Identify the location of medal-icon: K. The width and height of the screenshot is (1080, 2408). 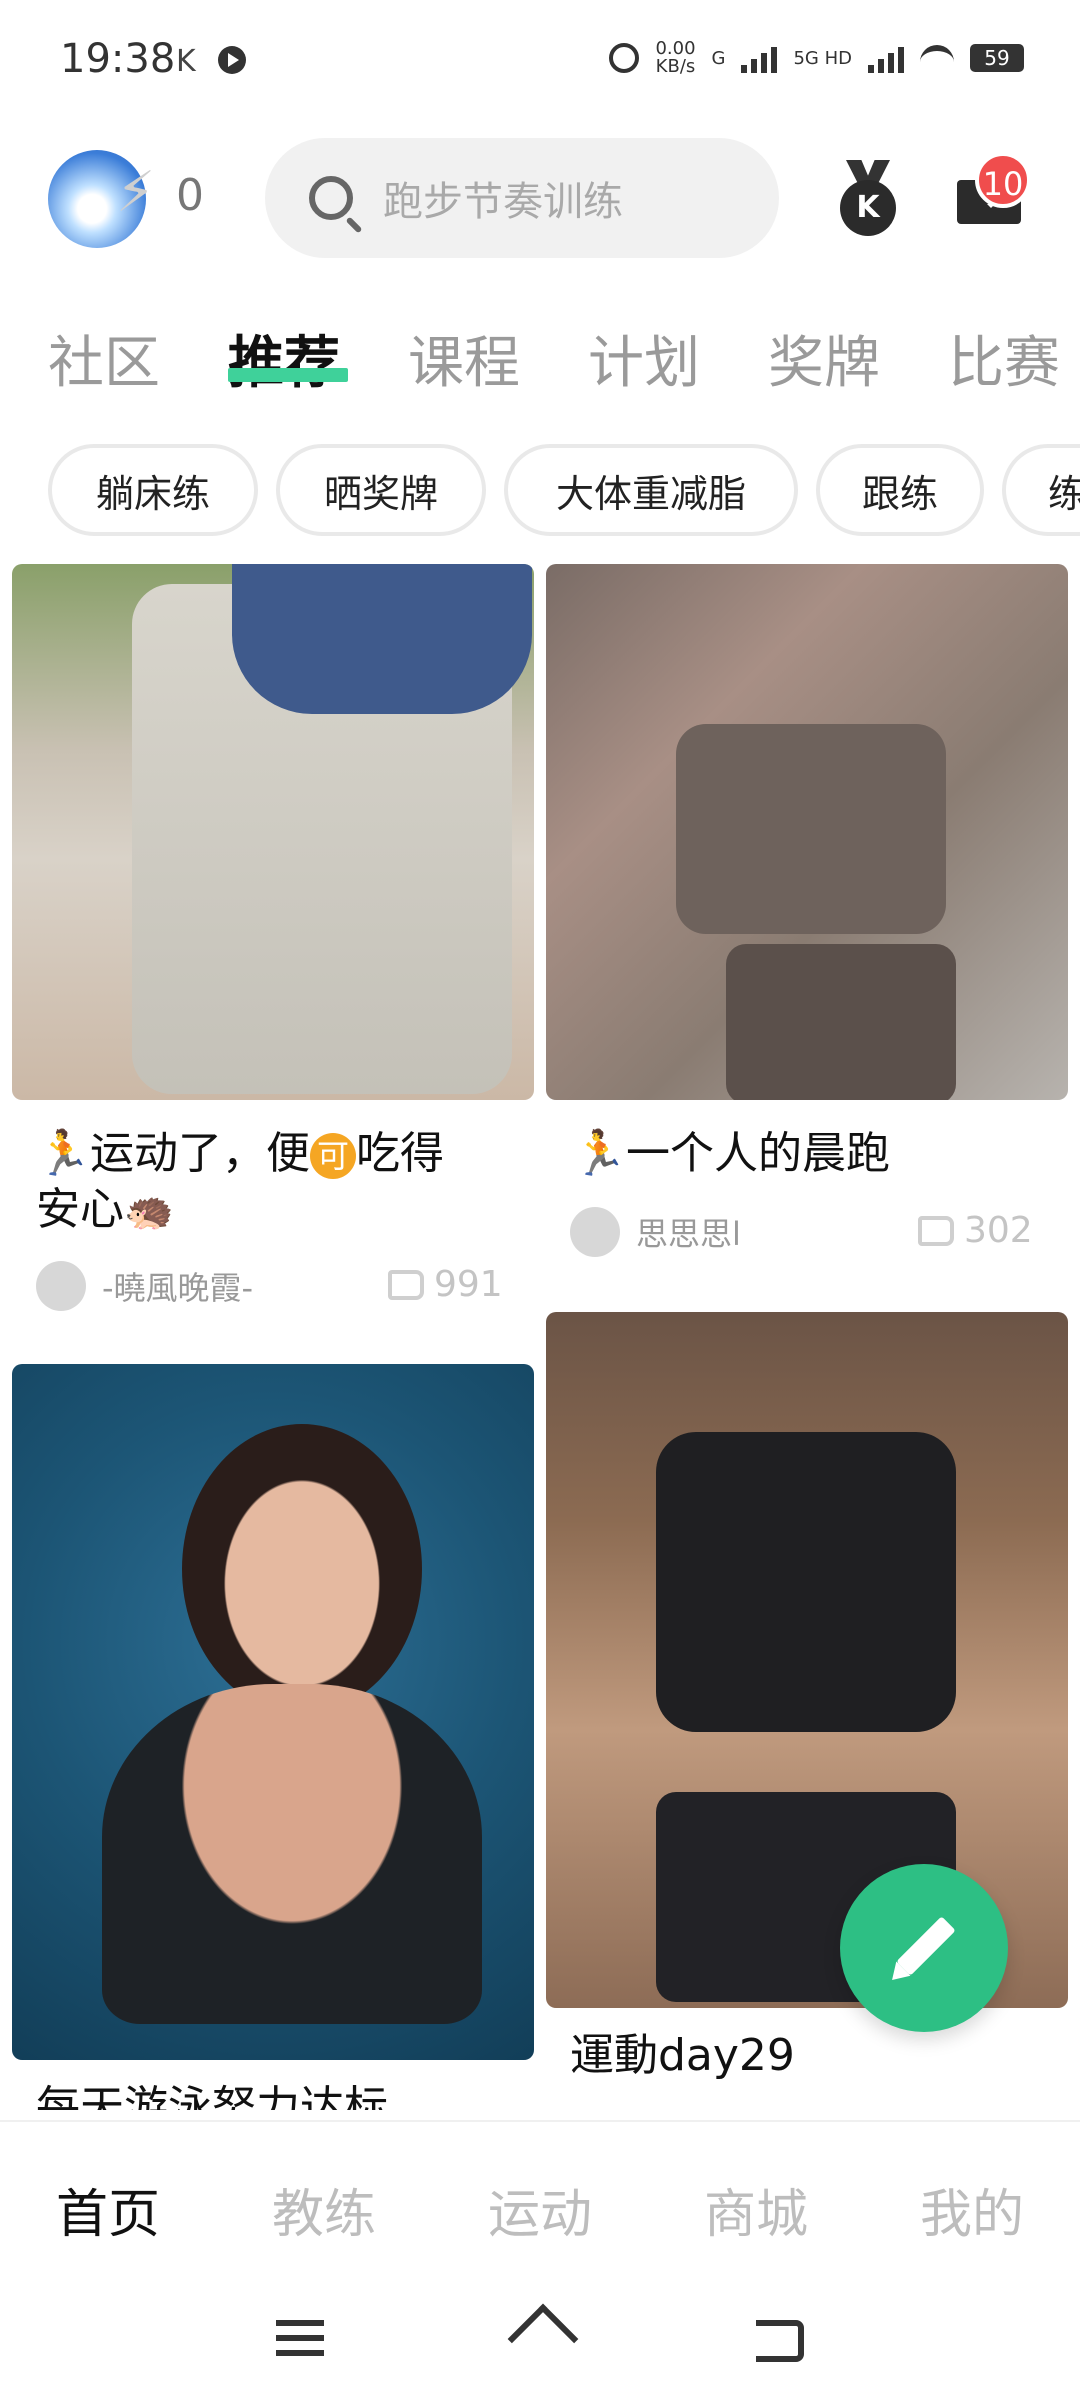
(868, 198).